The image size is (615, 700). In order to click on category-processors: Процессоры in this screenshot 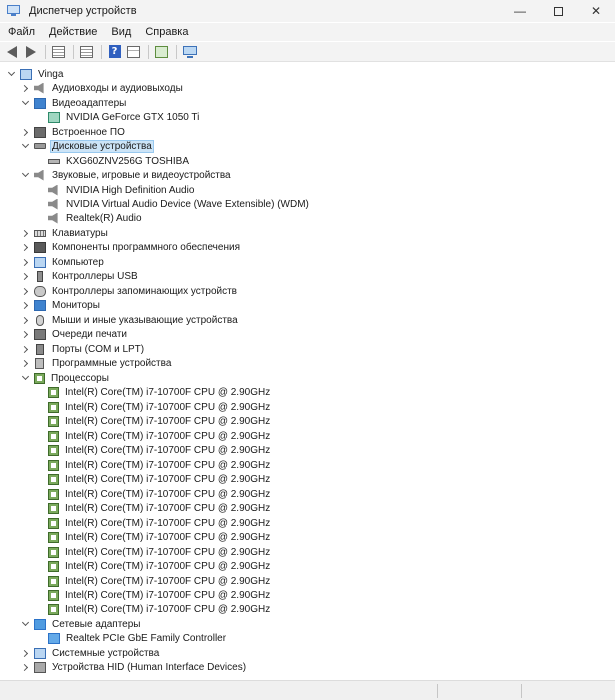, I will do `click(65, 378)`.